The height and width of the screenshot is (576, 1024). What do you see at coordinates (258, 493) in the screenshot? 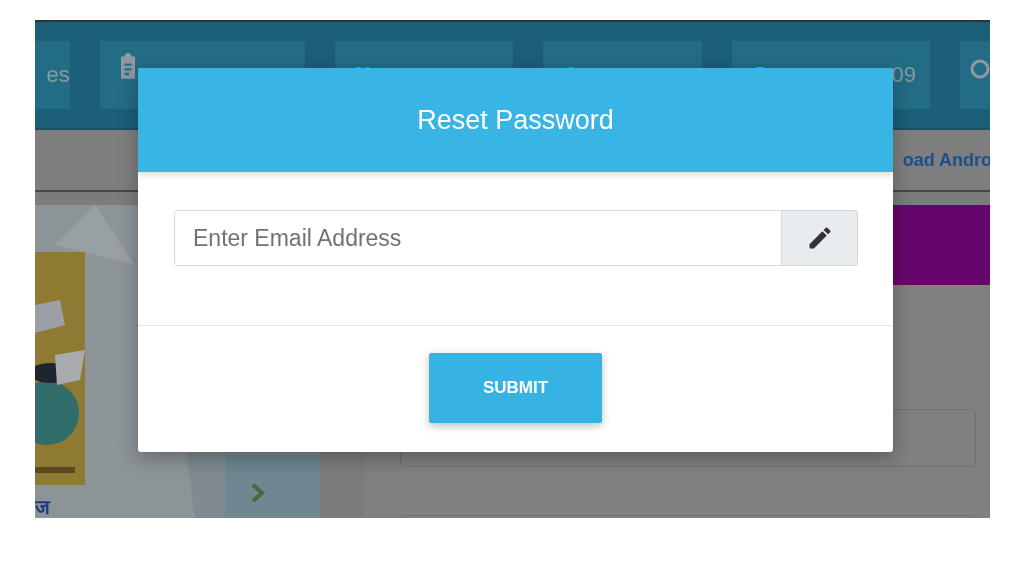
I see `chevron-right-icon` at bounding box center [258, 493].